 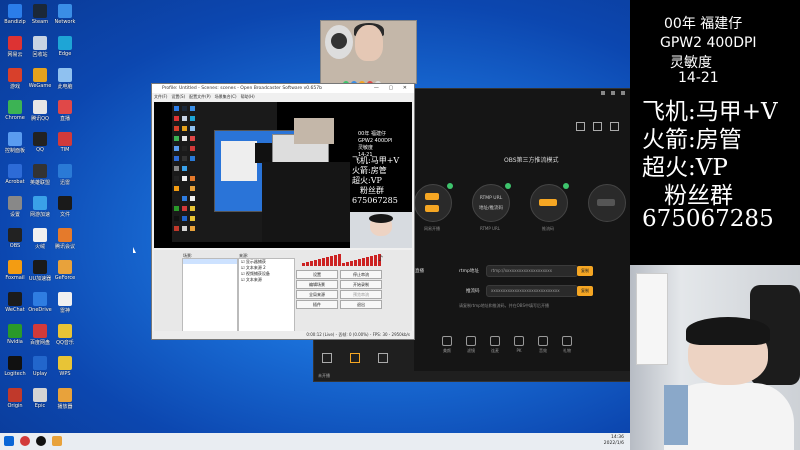 I want to click on app-tool-2: 连麦, so click(x=495, y=345).